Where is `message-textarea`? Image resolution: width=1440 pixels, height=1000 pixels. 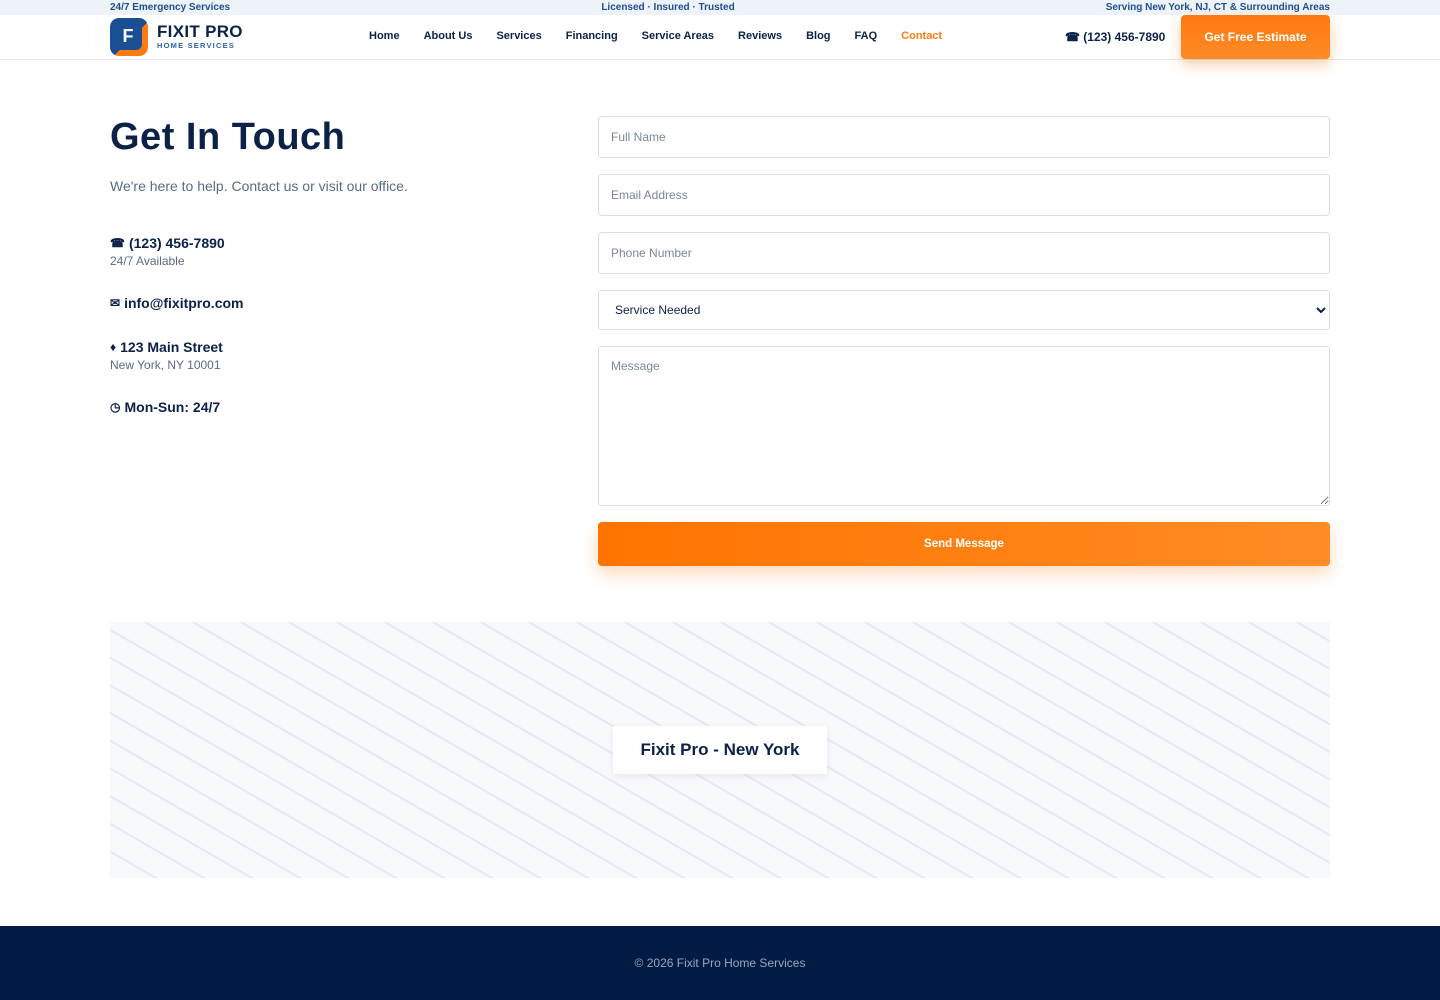 message-textarea is located at coordinates (964, 426).